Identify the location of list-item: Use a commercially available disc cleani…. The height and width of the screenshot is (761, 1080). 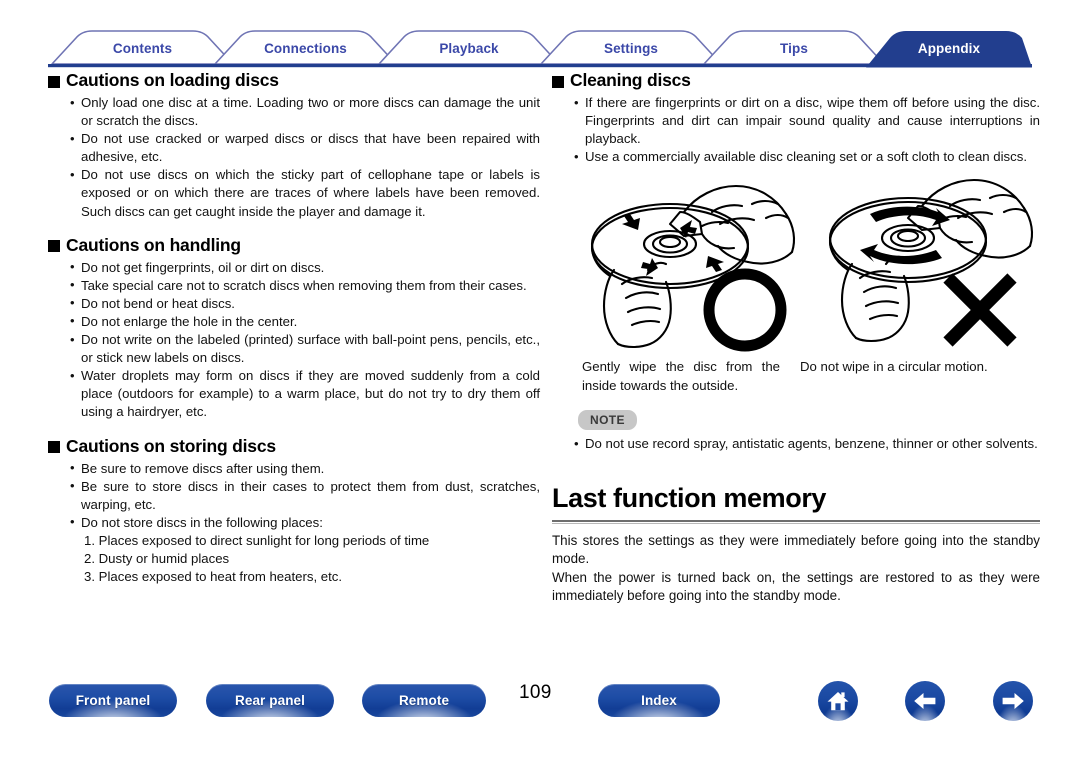
(807, 157).